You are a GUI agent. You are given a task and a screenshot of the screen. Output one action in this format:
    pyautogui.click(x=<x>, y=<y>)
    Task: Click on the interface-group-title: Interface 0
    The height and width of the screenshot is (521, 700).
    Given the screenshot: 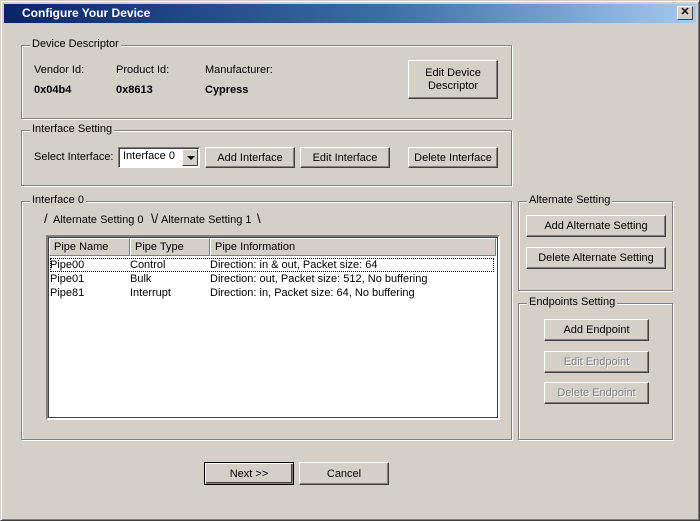 What is the action you would take?
    pyautogui.click(x=58, y=200)
    